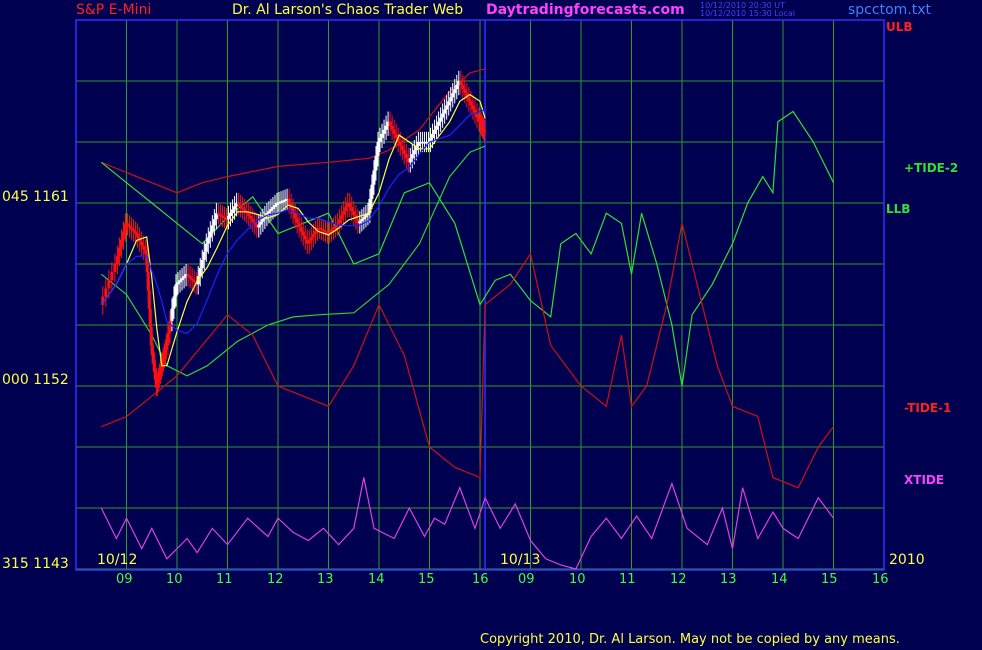 This screenshot has height=650, width=982. Describe the element at coordinates (467, 523) in the screenshot. I see `series-line-xtide` at that location.